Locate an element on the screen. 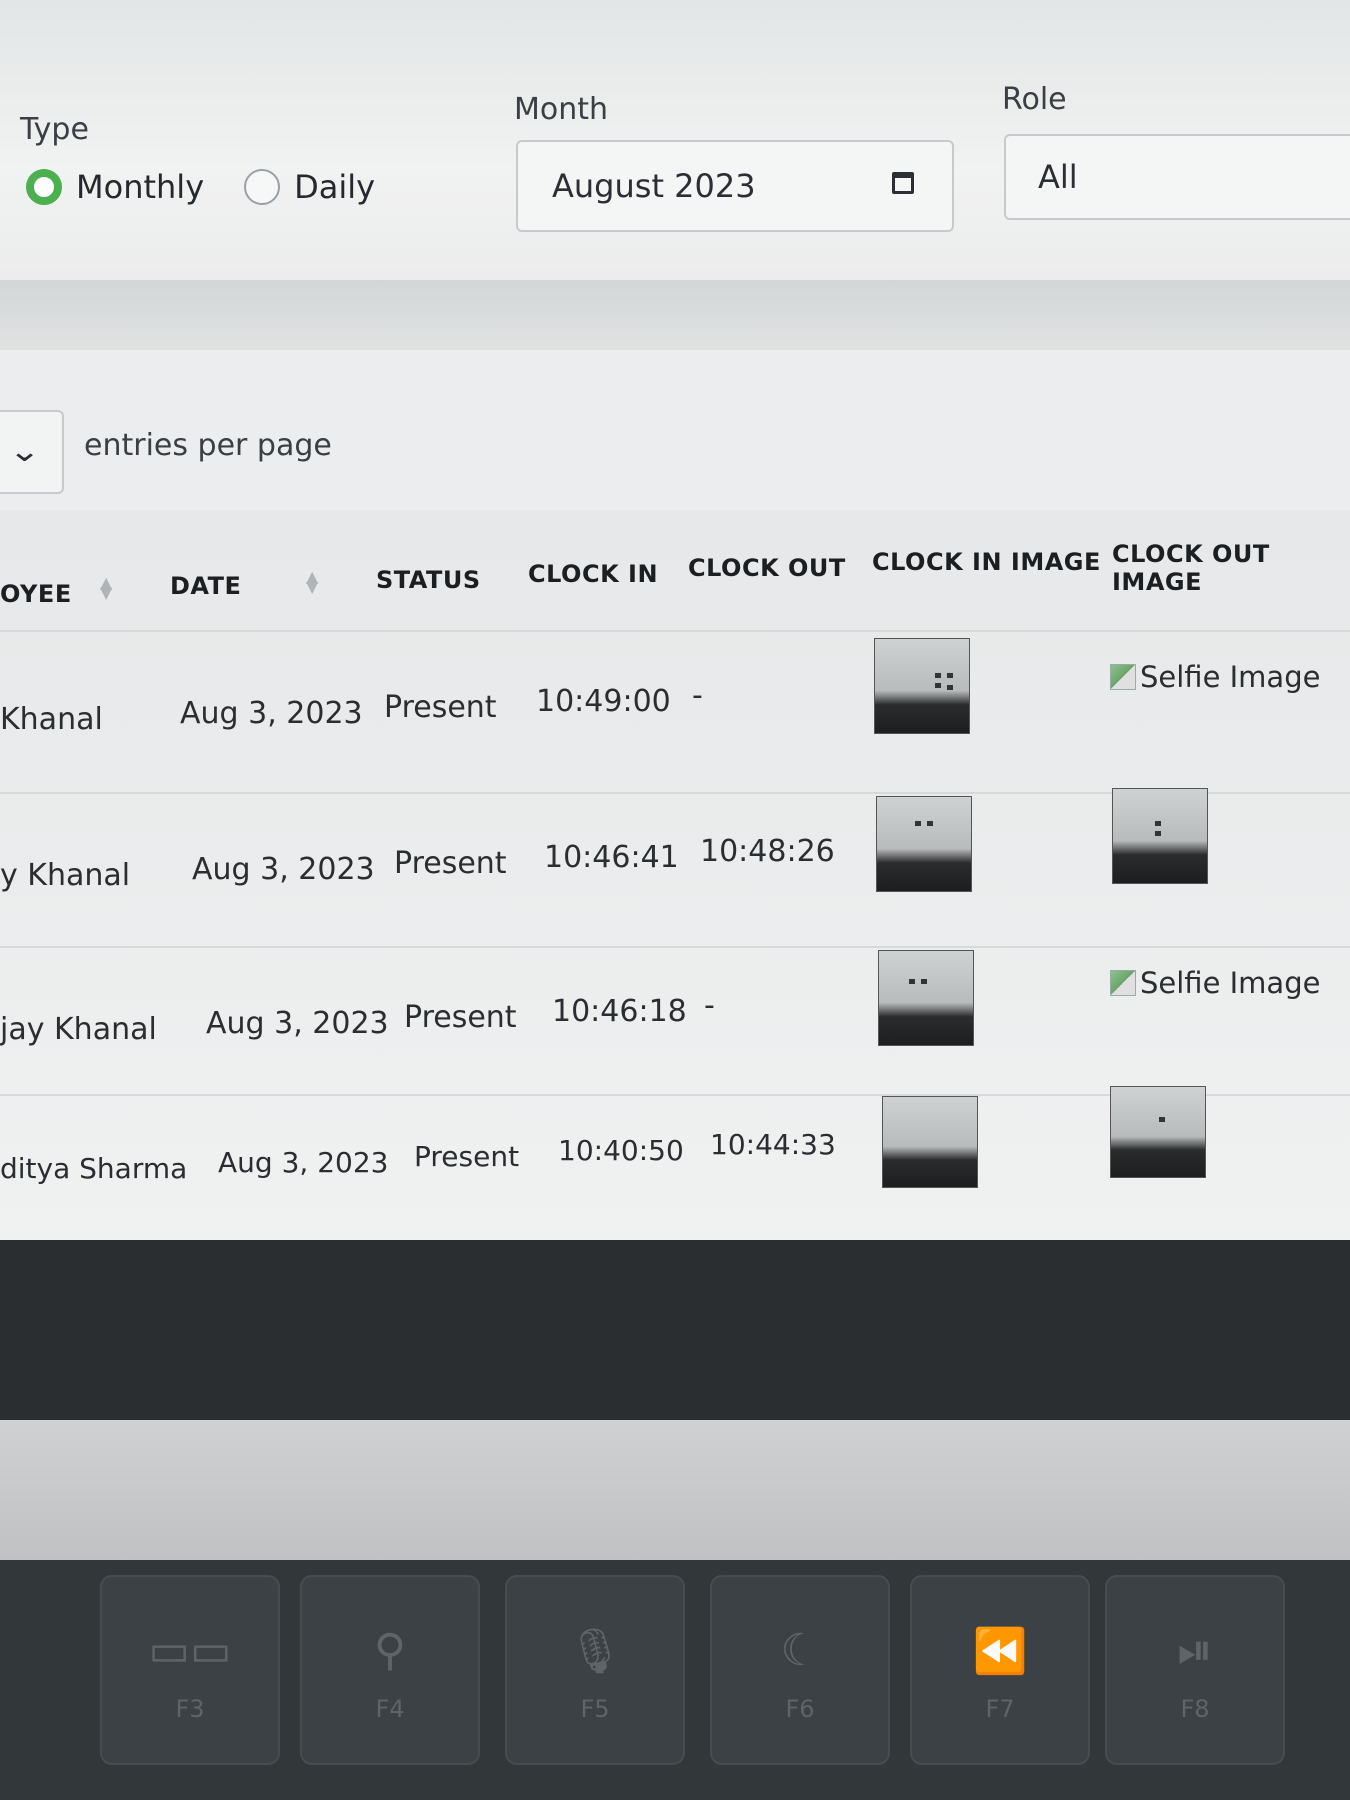 The width and height of the screenshot is (1350, 1800). cell-employee: y Khanal is located at coordinates (65, 875).